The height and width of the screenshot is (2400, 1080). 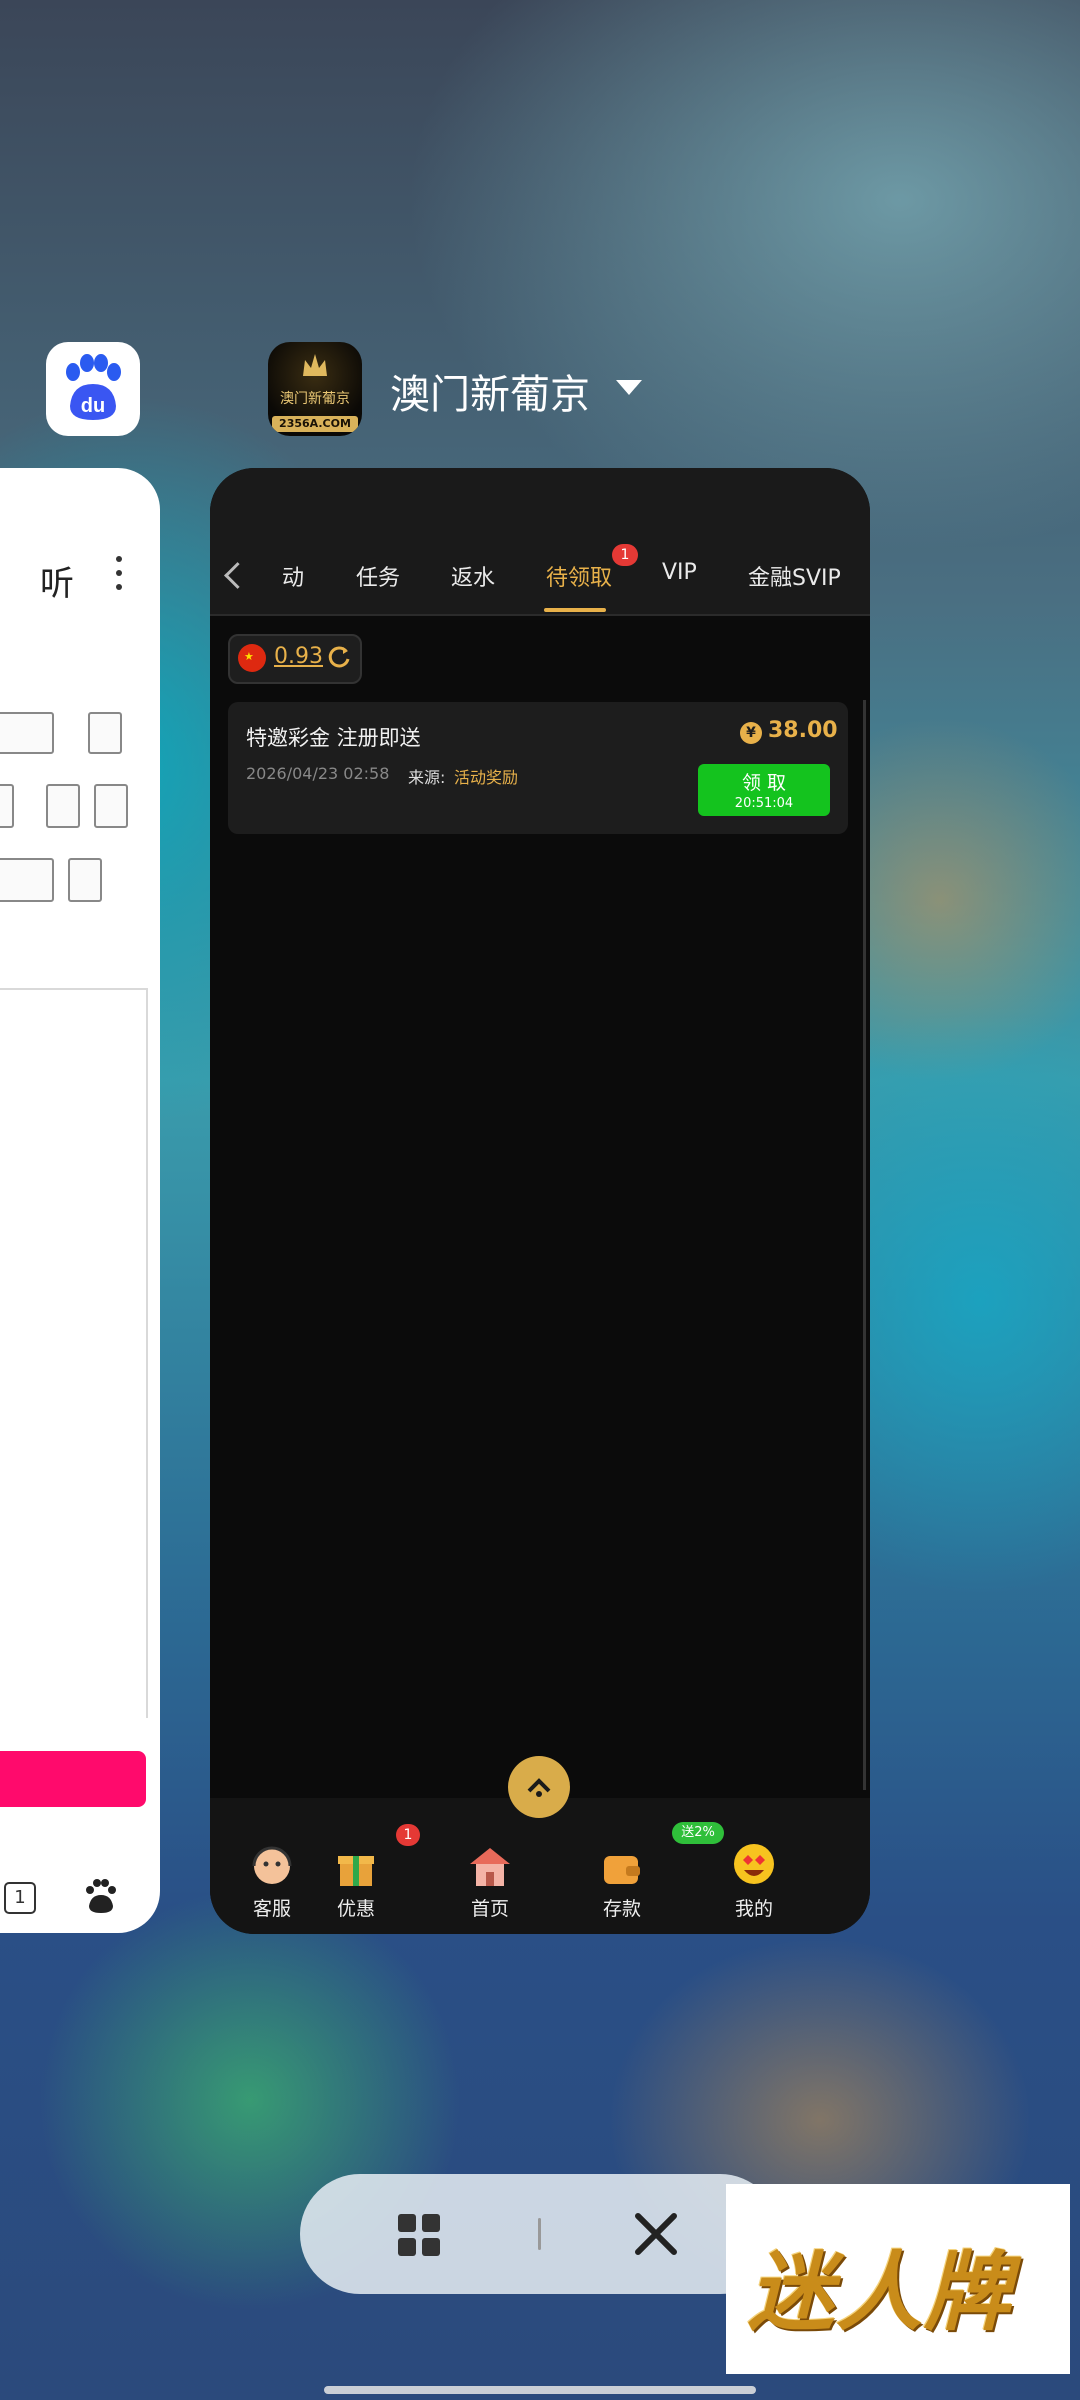 I want to click on promotions-badge: 1, so click(x=408, y=1835).